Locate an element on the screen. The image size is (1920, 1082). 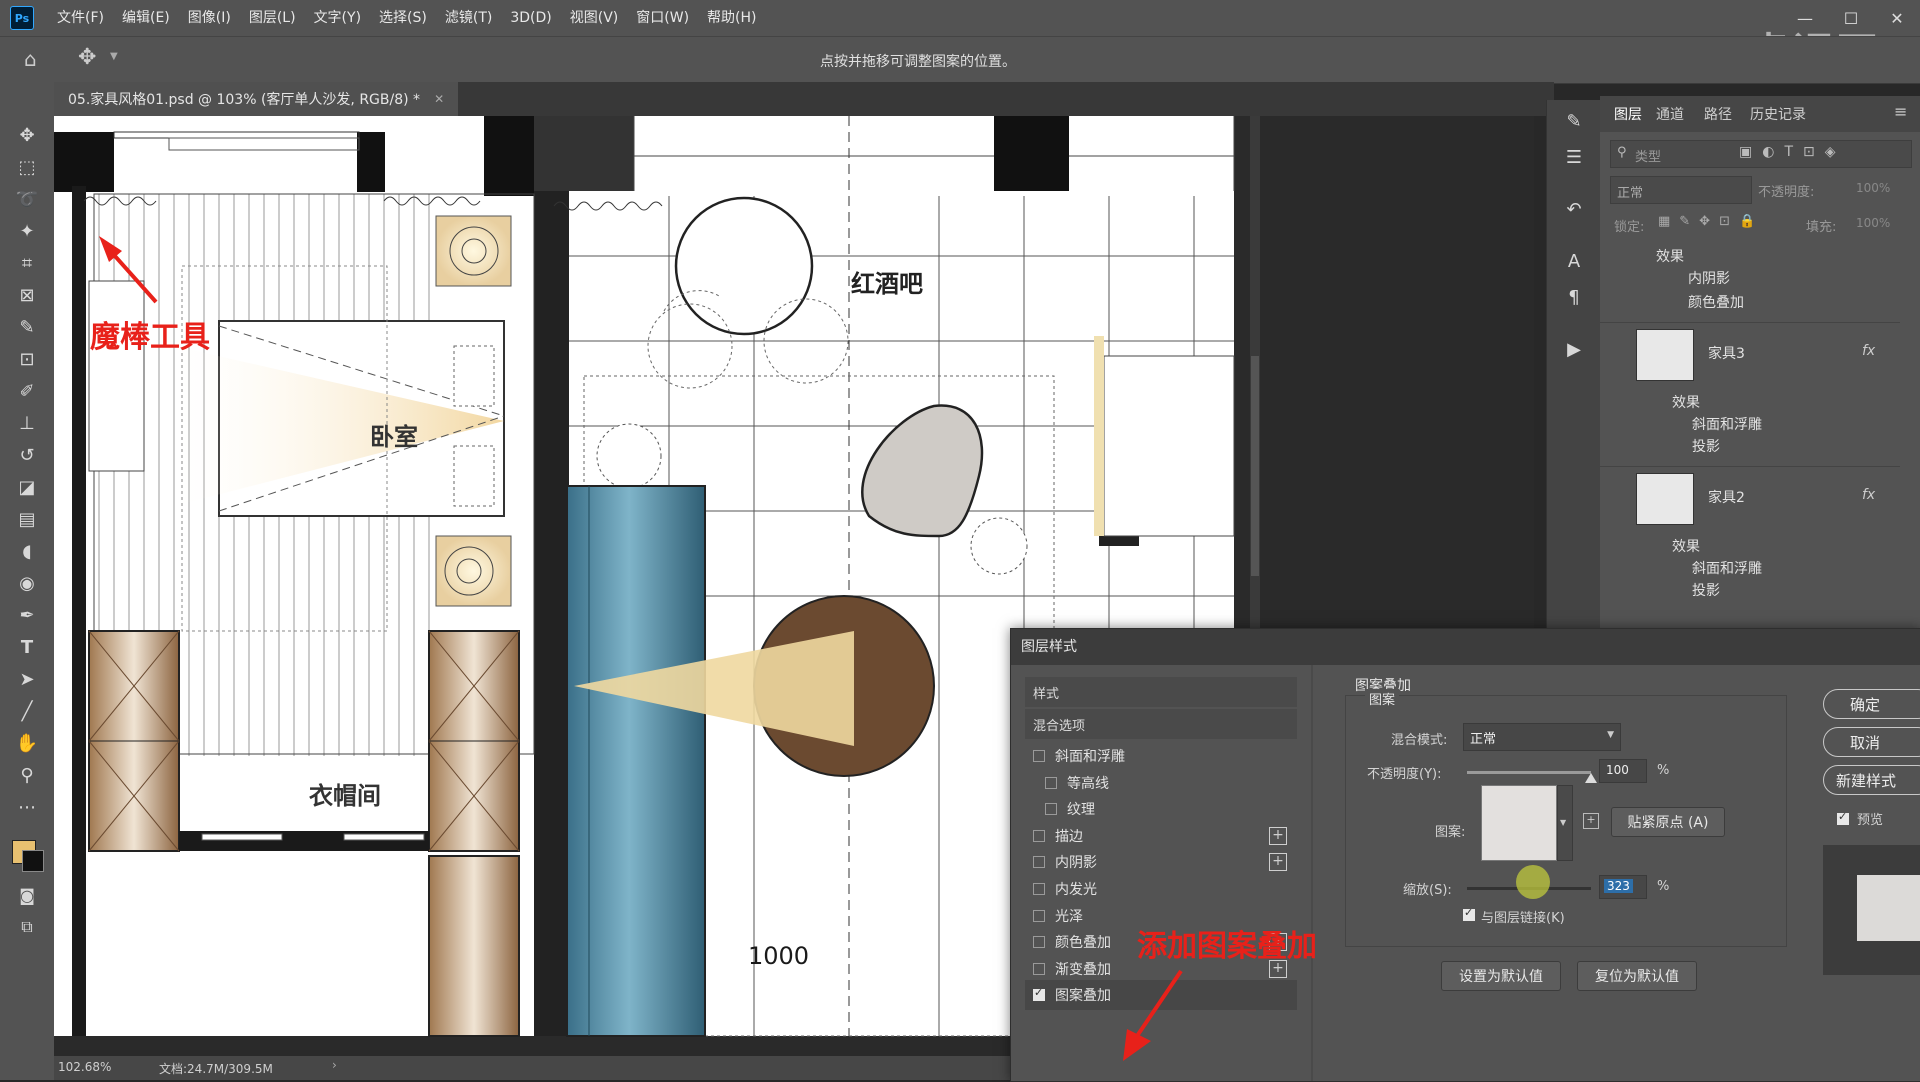
dialog-title: 图层样式 is located at coordinates (1465, 647).